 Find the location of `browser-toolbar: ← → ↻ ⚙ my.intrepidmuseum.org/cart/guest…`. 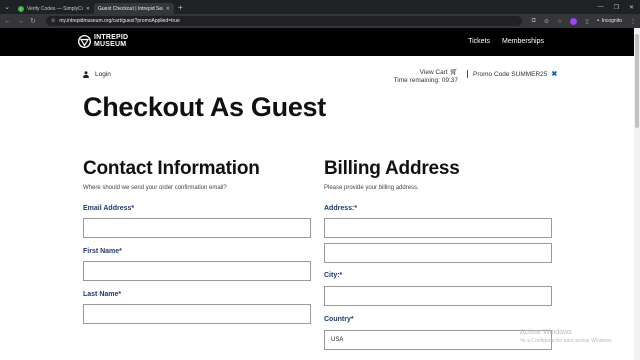

browser-toolbar: ← → ↻ ⚙ my.intrepidmuseum.org/cart/guest… is located at coordinates (320, 21).